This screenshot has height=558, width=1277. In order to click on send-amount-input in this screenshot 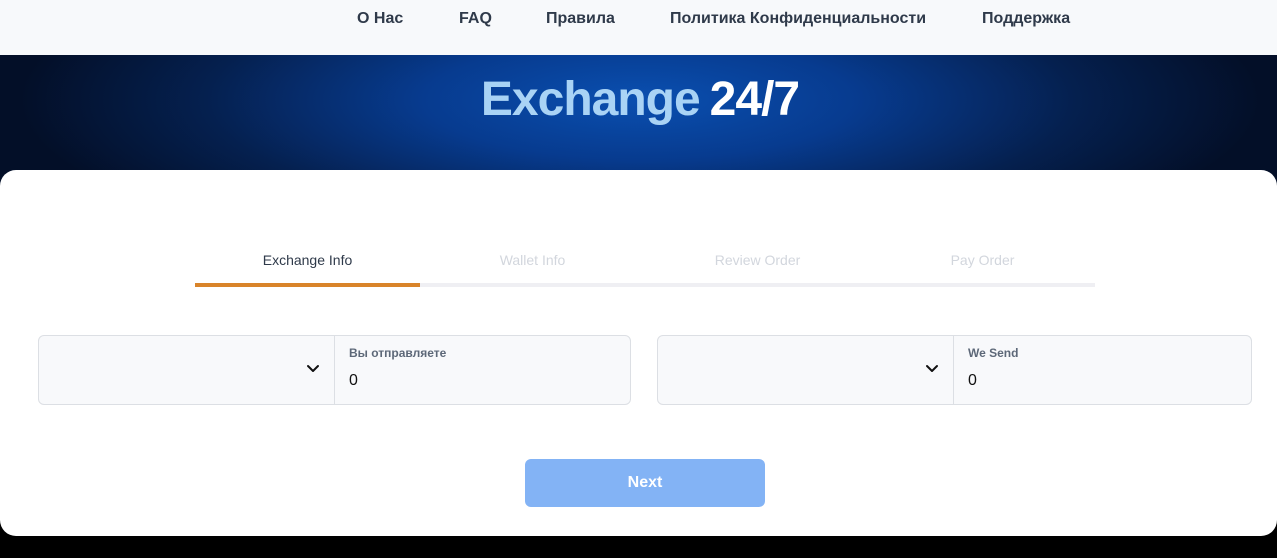, I will do `click(479, 381)`.